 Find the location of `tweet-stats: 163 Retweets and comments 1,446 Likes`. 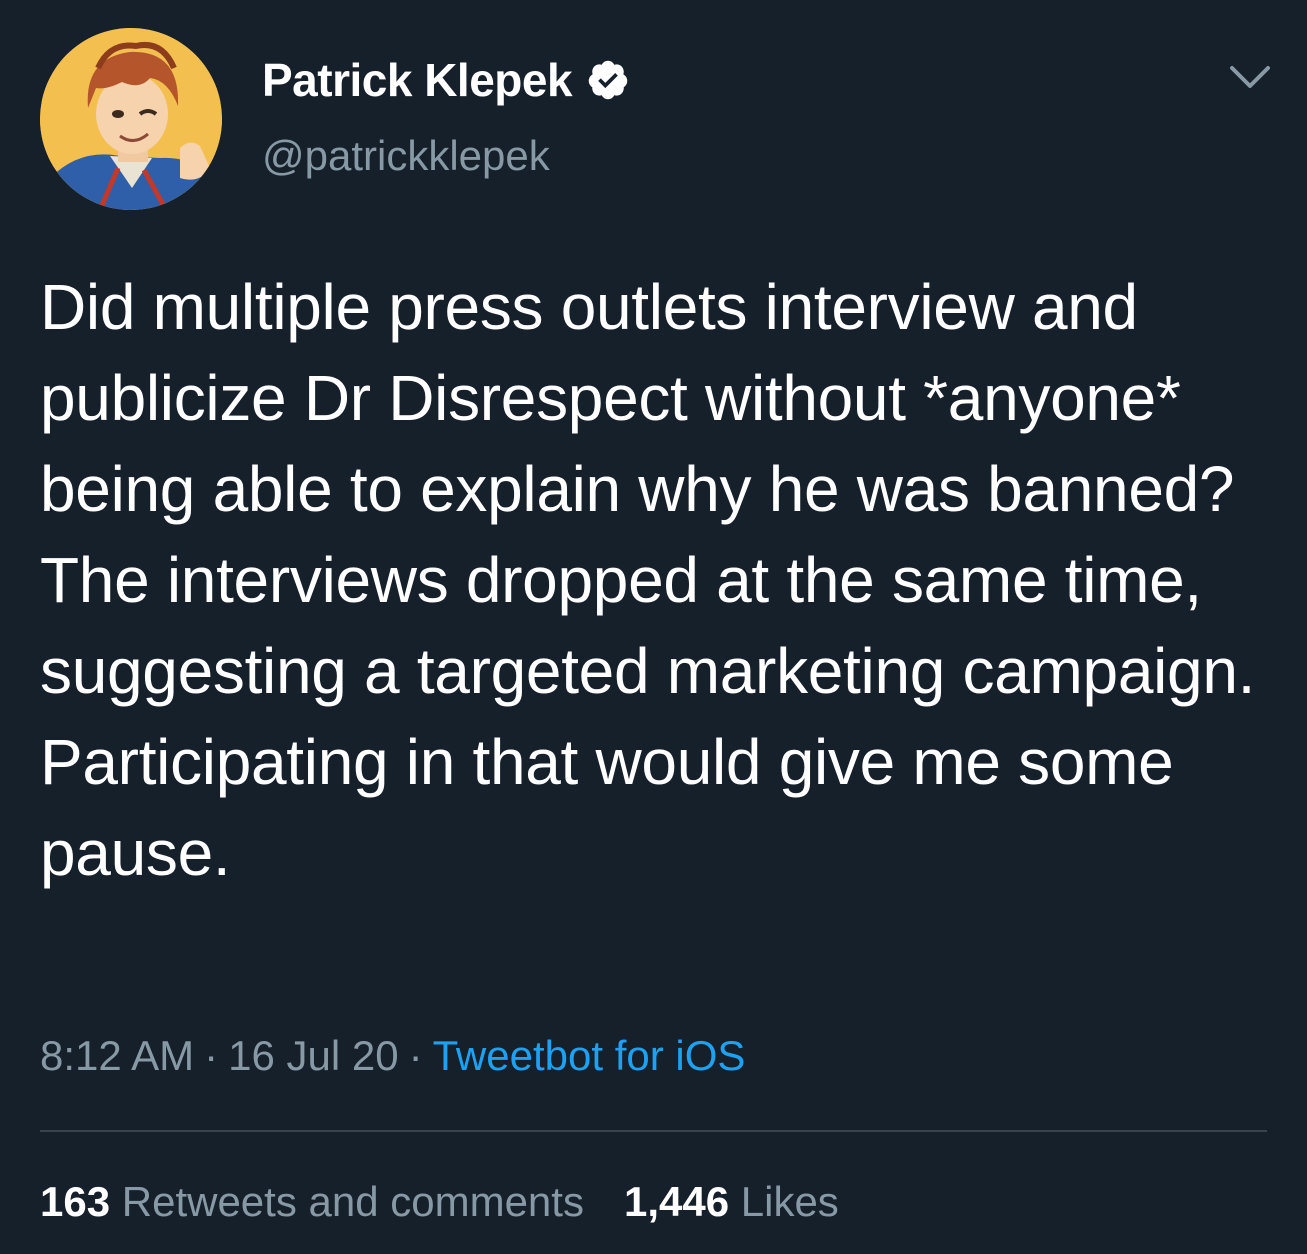

tweet-stats: 163 Retweets and comments 1,446 Likes is located at coordinates (439, 1202).